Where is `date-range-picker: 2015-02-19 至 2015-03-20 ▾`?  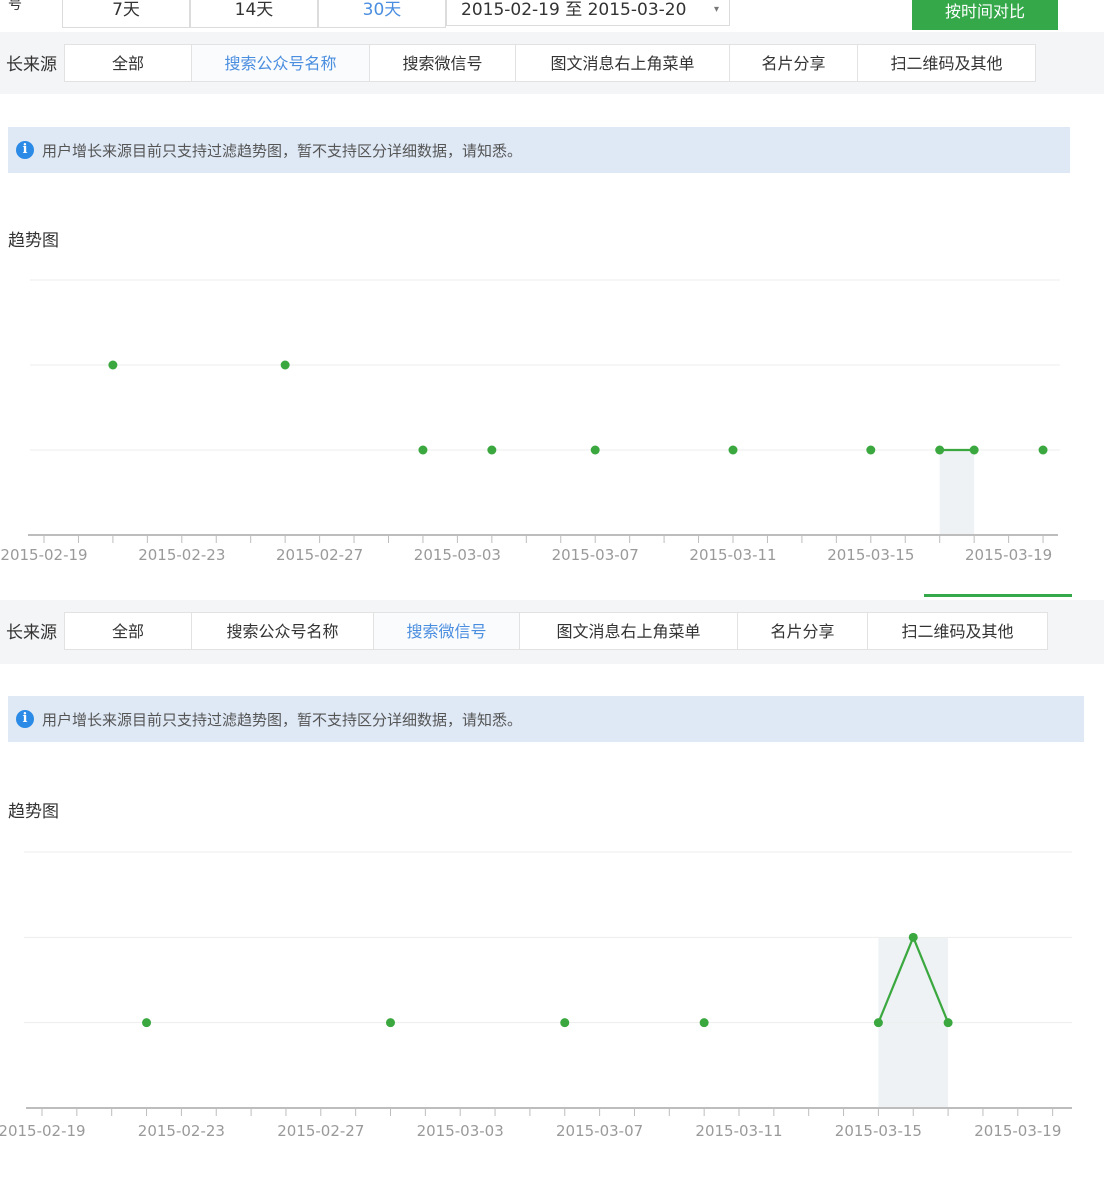
date-range-picker: 2015-02-19 至 2015-03-20 ▾ is located at coordinates (588, 13).